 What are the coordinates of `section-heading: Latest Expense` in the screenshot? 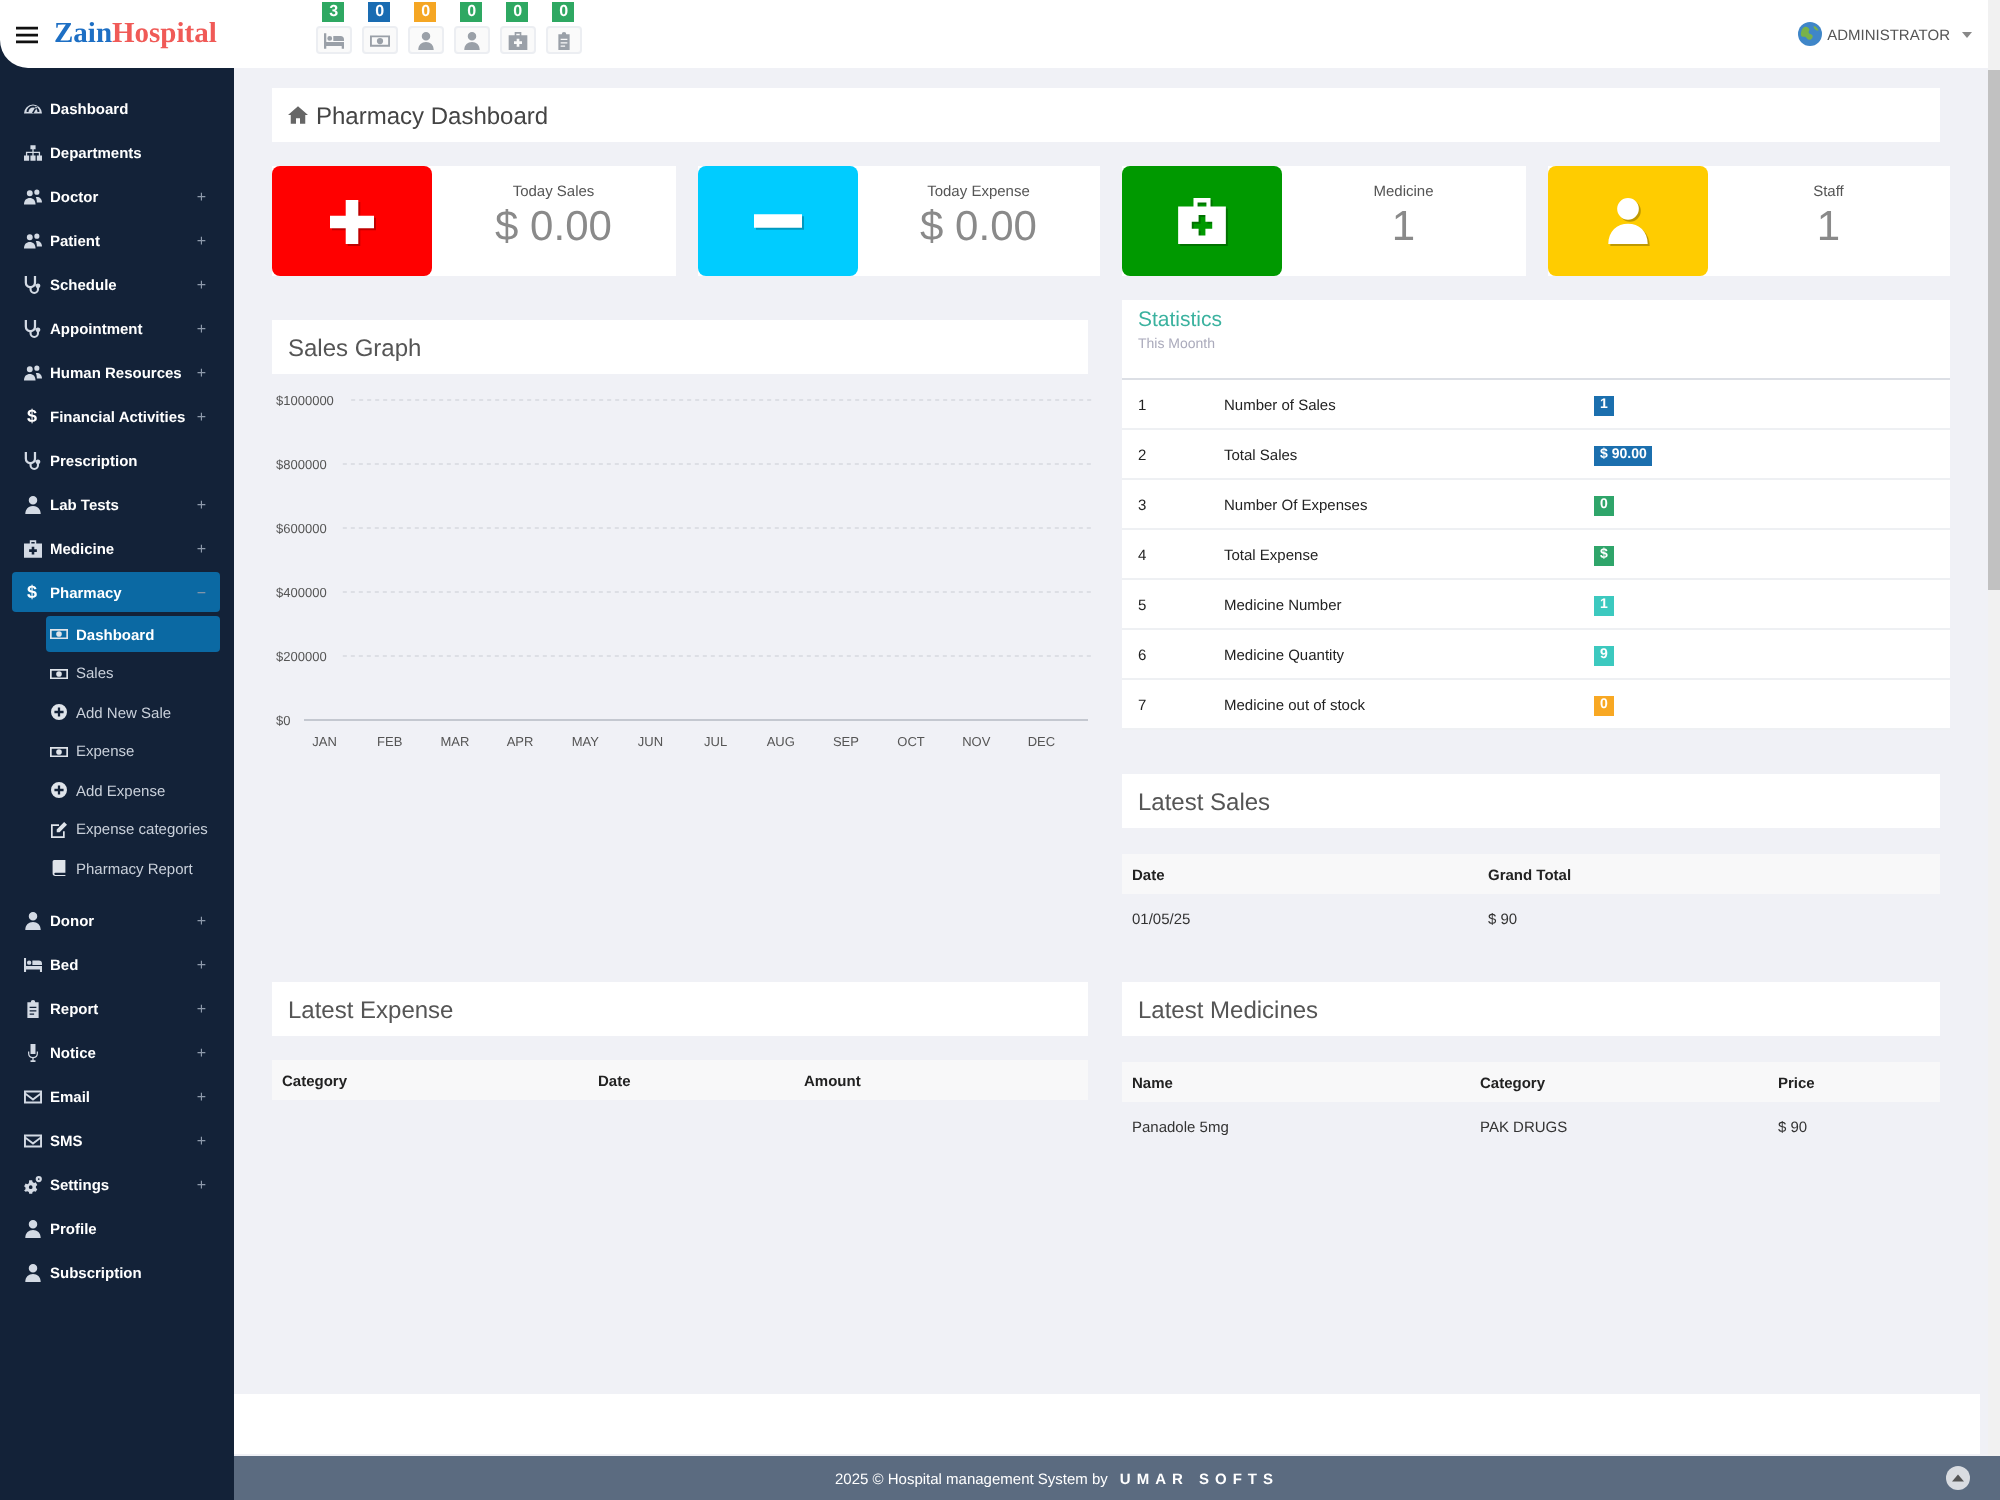 It's located at (680, 1009).